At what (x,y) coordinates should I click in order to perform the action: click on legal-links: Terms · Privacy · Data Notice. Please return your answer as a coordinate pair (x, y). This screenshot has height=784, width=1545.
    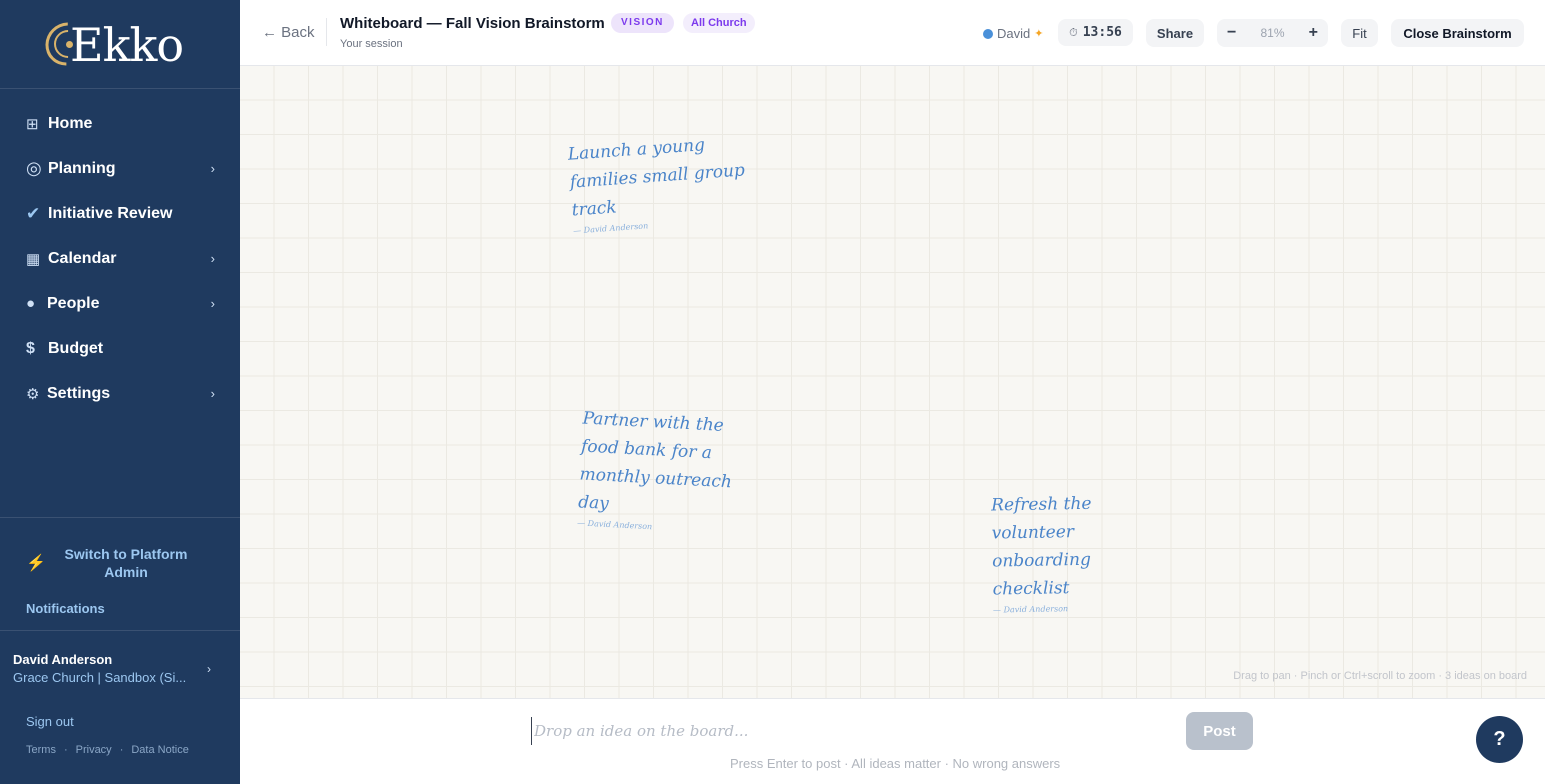
    Looking at the image, I should click on (107, 750).